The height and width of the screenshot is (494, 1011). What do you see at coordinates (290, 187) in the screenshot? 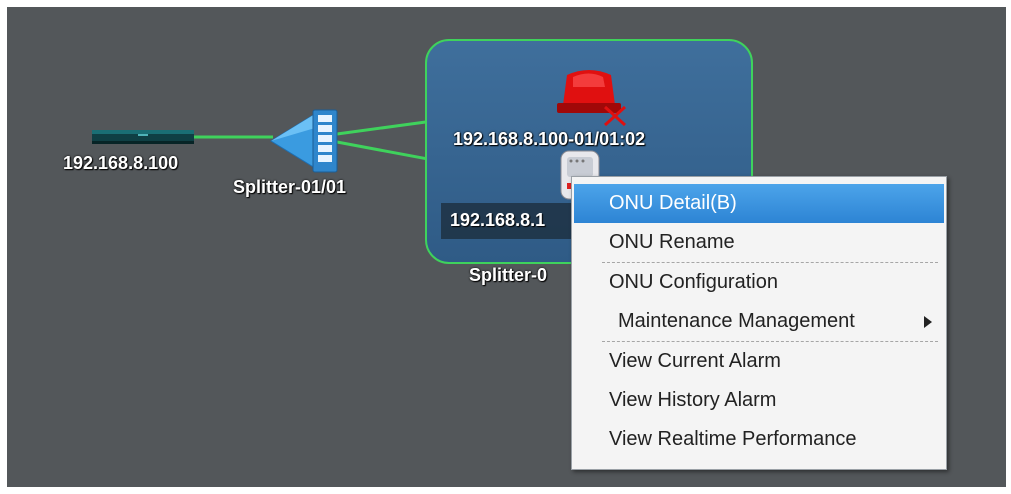
I see `splitter-label: Splitter-01/01` at bounding box center [290, 187].